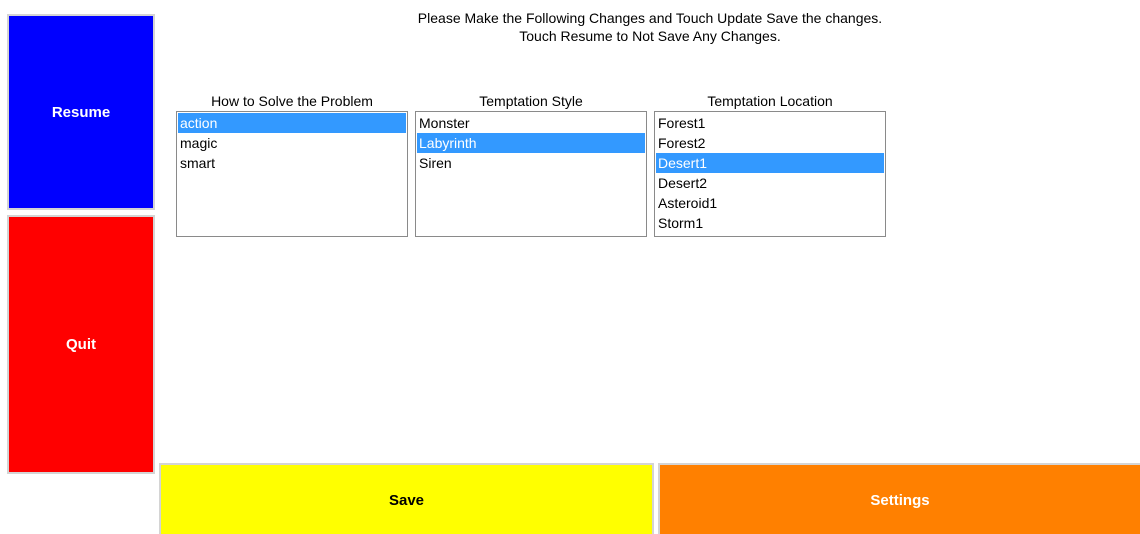 The width and height of the screenshot is (1140, 534). I want to click on temptation-style-label: Temptation Style, so click(531, 101).